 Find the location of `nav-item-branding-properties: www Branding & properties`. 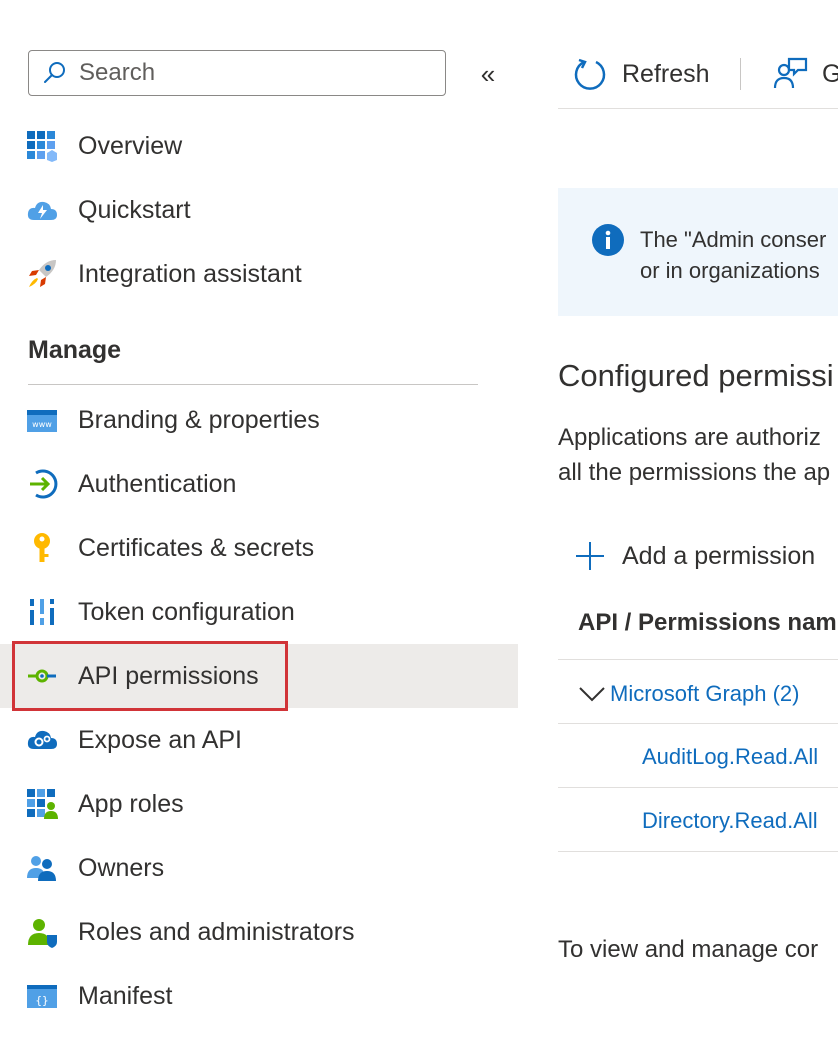

nav-item-branding-properties: www Branding & properties is located at coordinates (259, 420).